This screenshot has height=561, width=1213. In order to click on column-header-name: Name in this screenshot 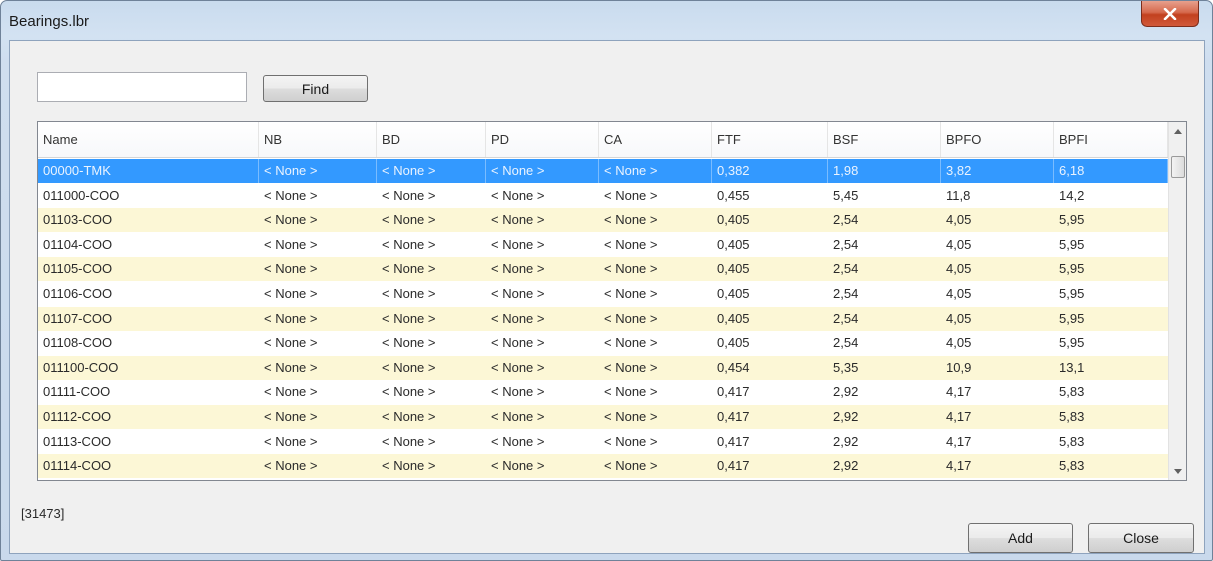, I will do `click(148, 139)`.